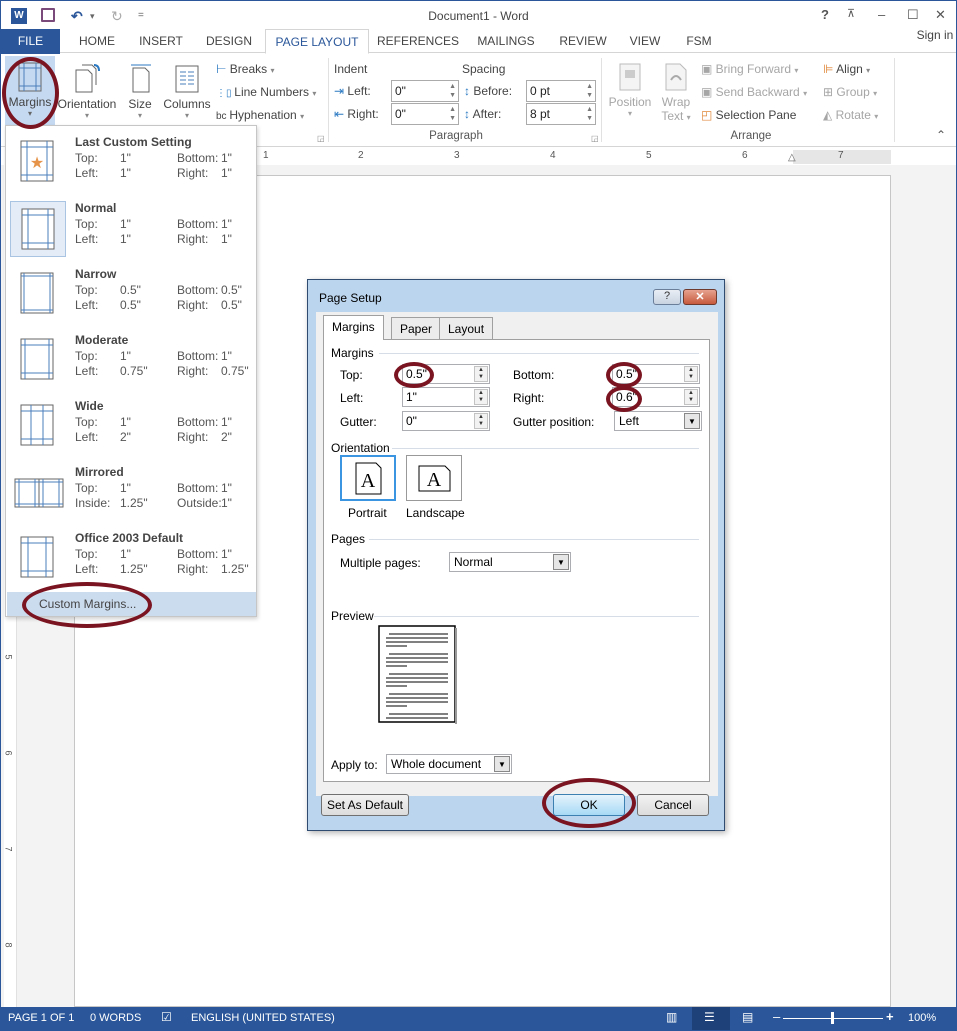  I want to click on close-icon: ✕, so click(940, 15).